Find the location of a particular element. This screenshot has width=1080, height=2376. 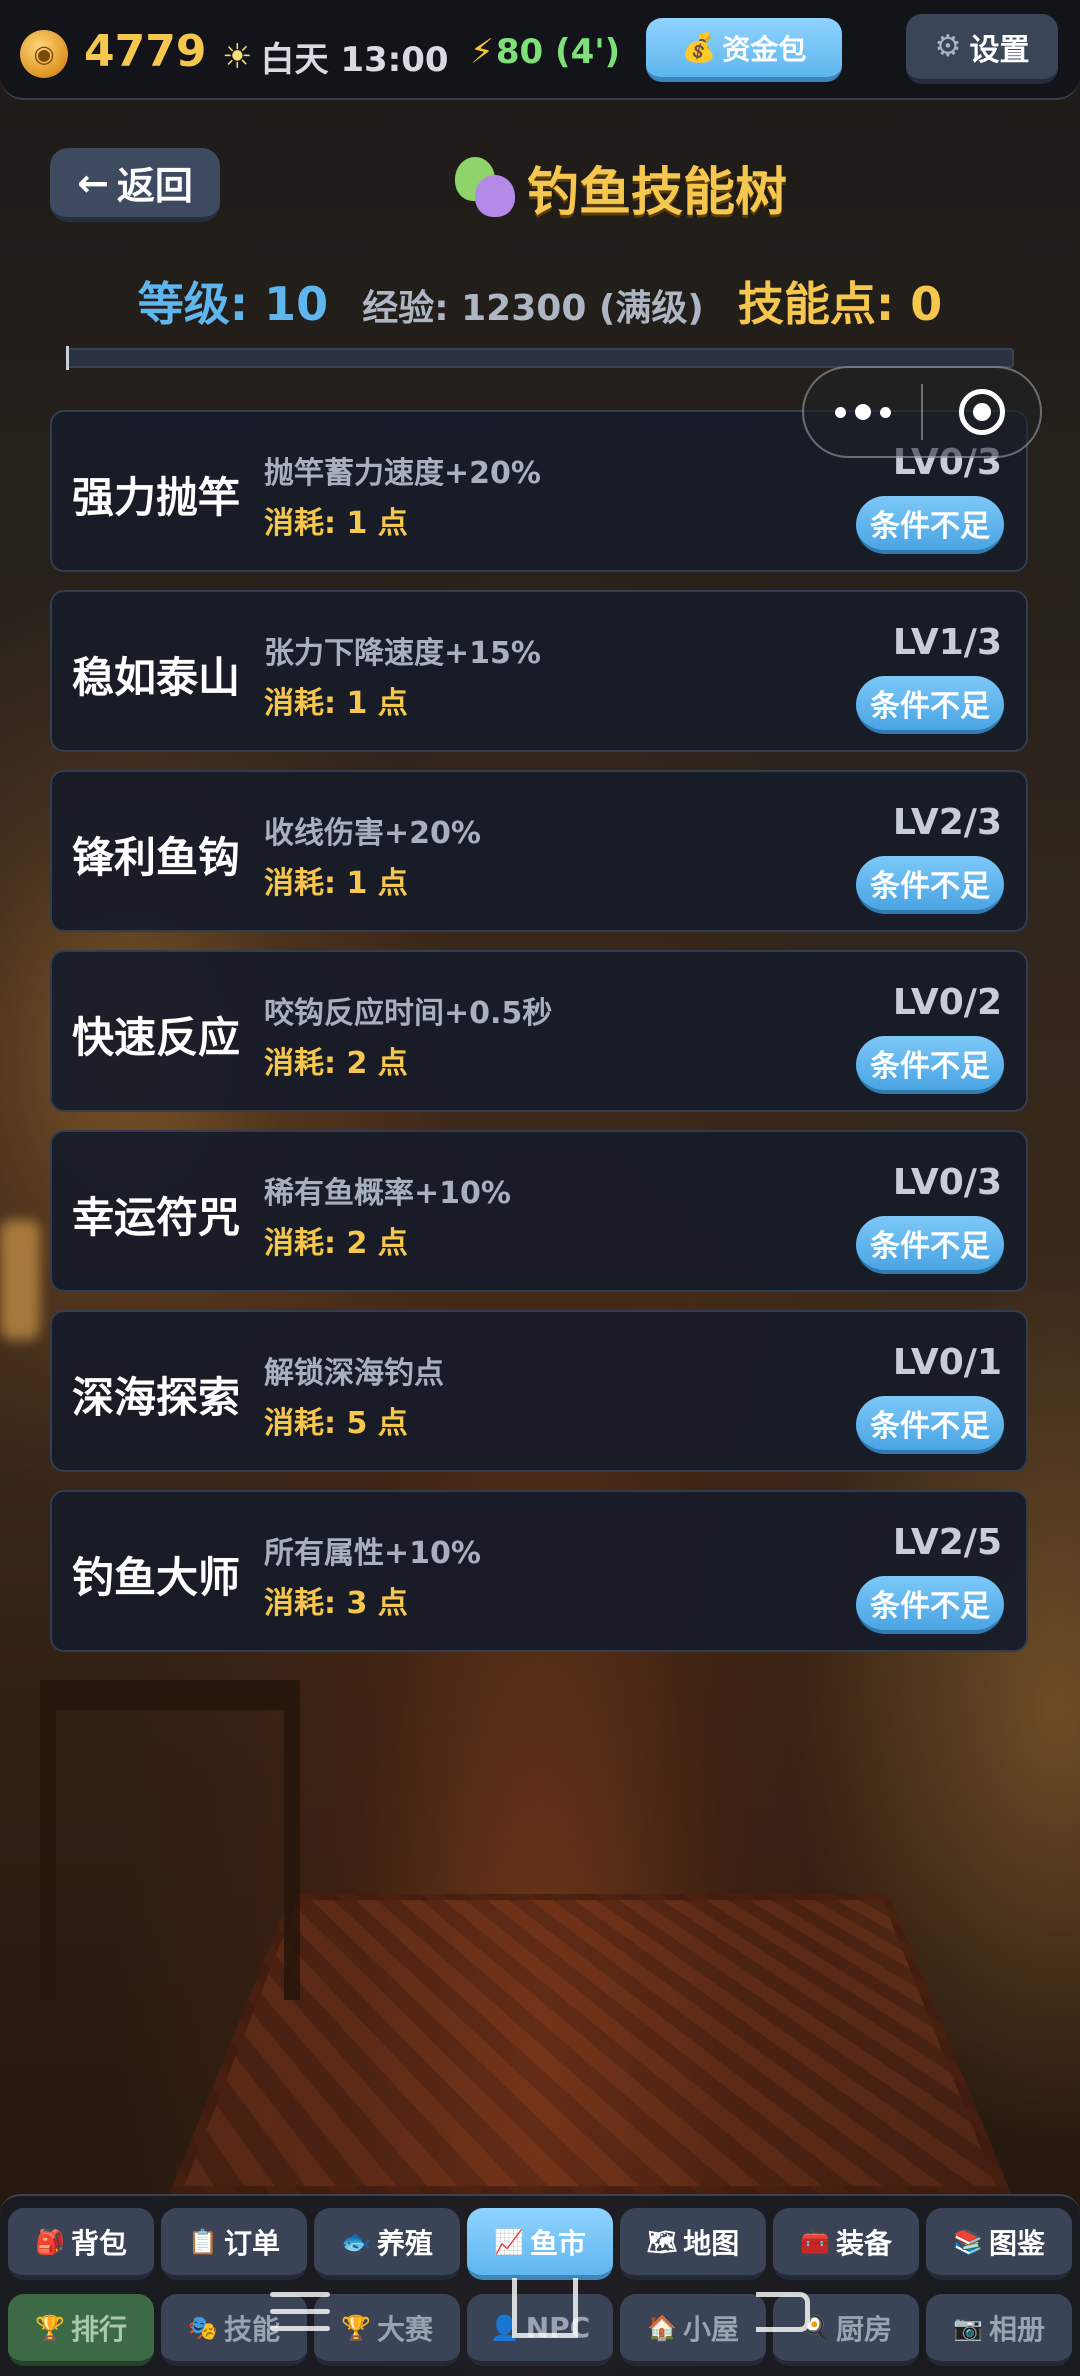

player-exp: 经验: 12300 (满级) is located at coordinates (533, 308).